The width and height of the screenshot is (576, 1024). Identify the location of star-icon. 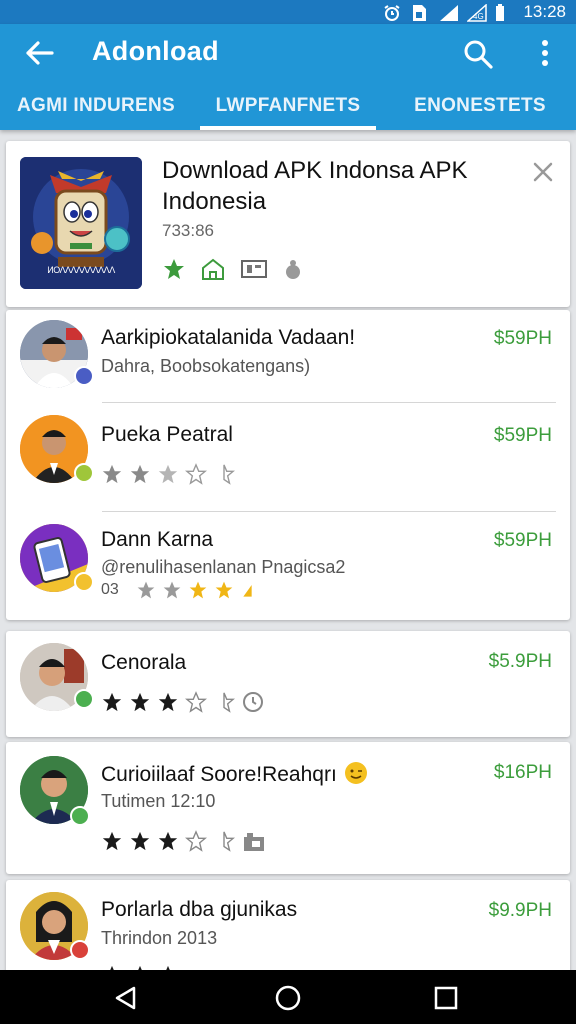
(174, 271).